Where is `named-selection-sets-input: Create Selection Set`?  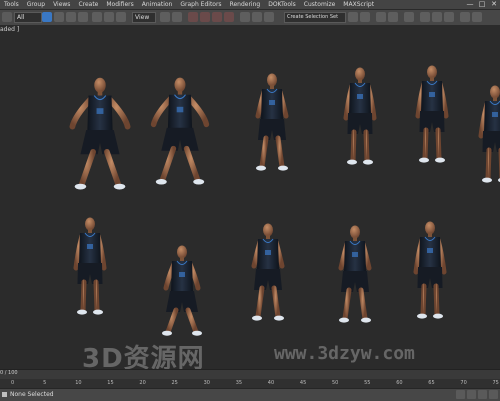
named-selection-sets-input: Create Selection Set is located at coordinates (315, 17).